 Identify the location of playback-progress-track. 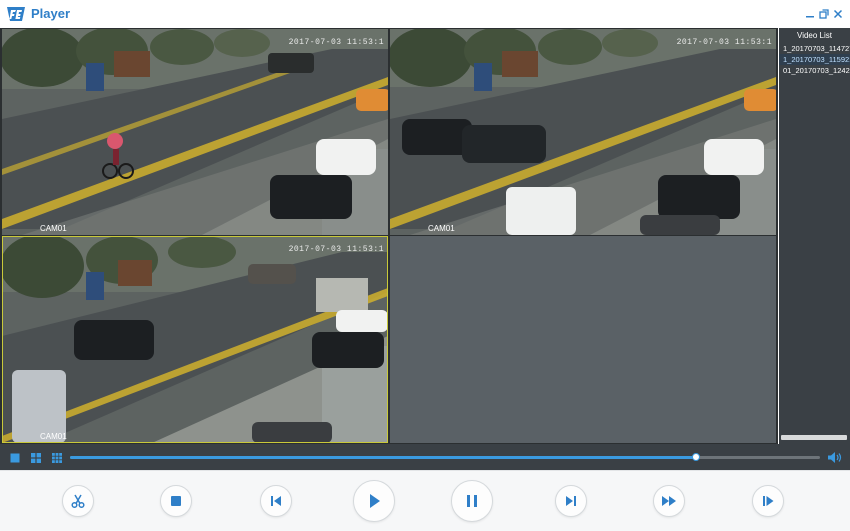
(445, 457).